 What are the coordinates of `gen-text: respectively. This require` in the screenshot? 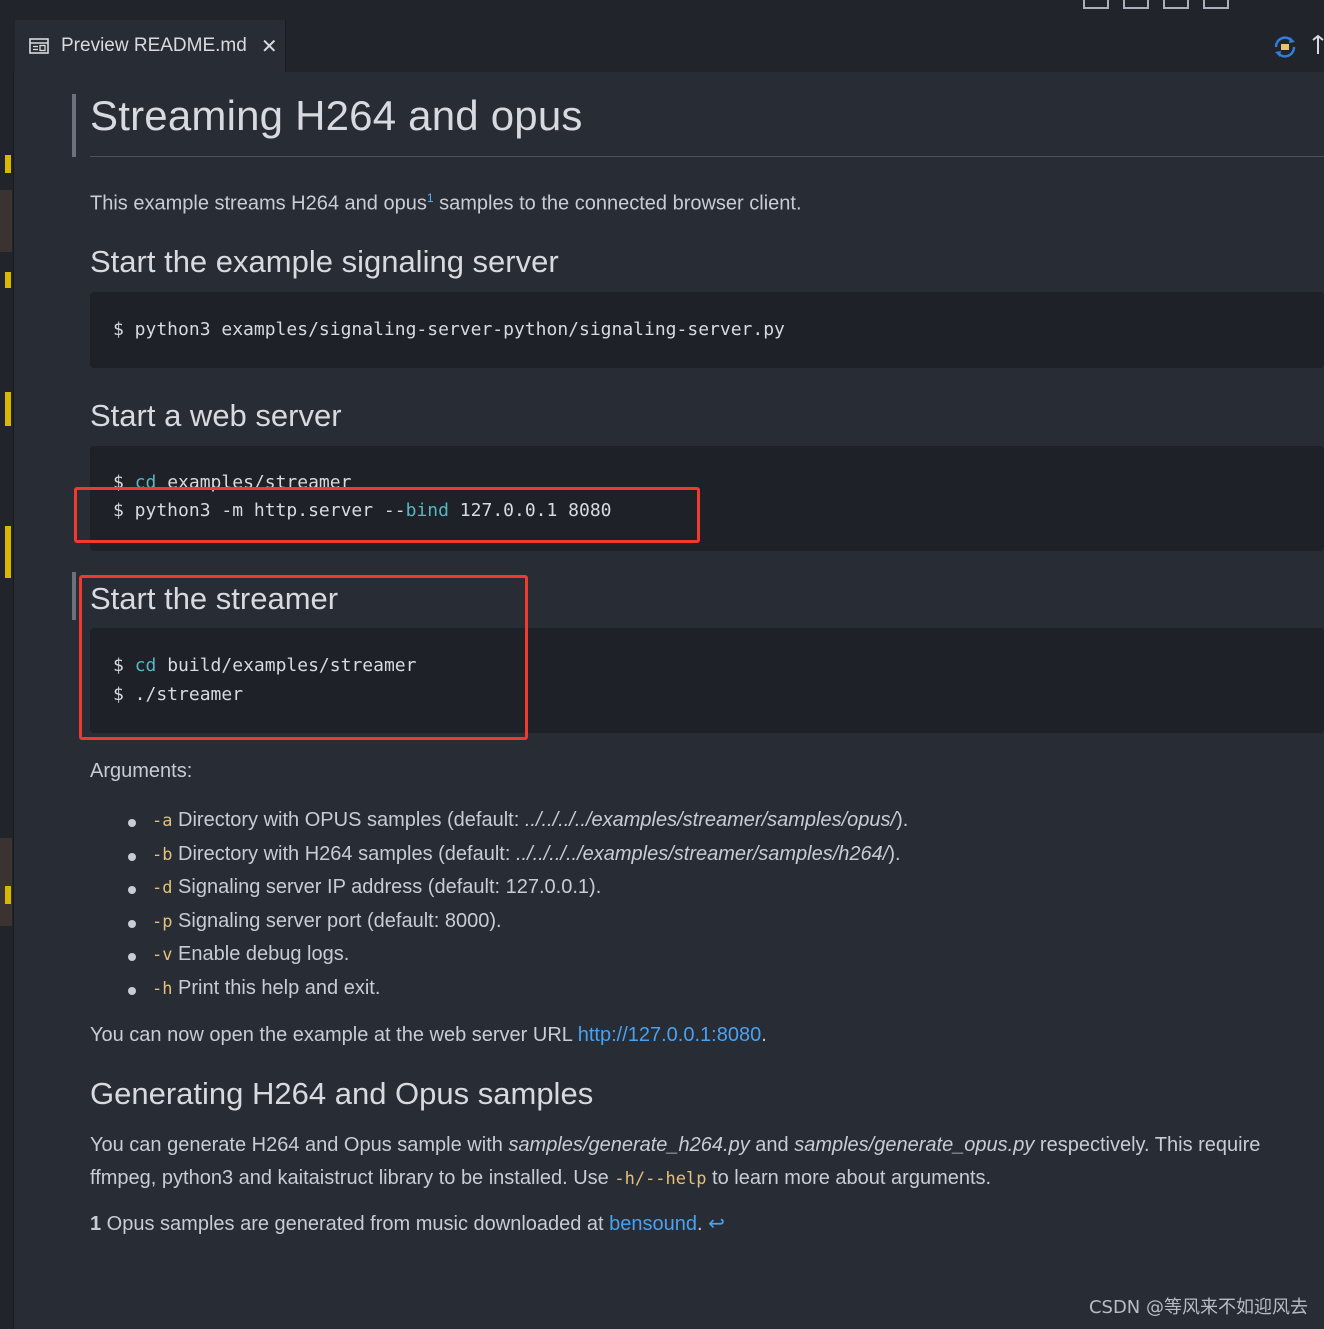 It's located at (1147, 1145).